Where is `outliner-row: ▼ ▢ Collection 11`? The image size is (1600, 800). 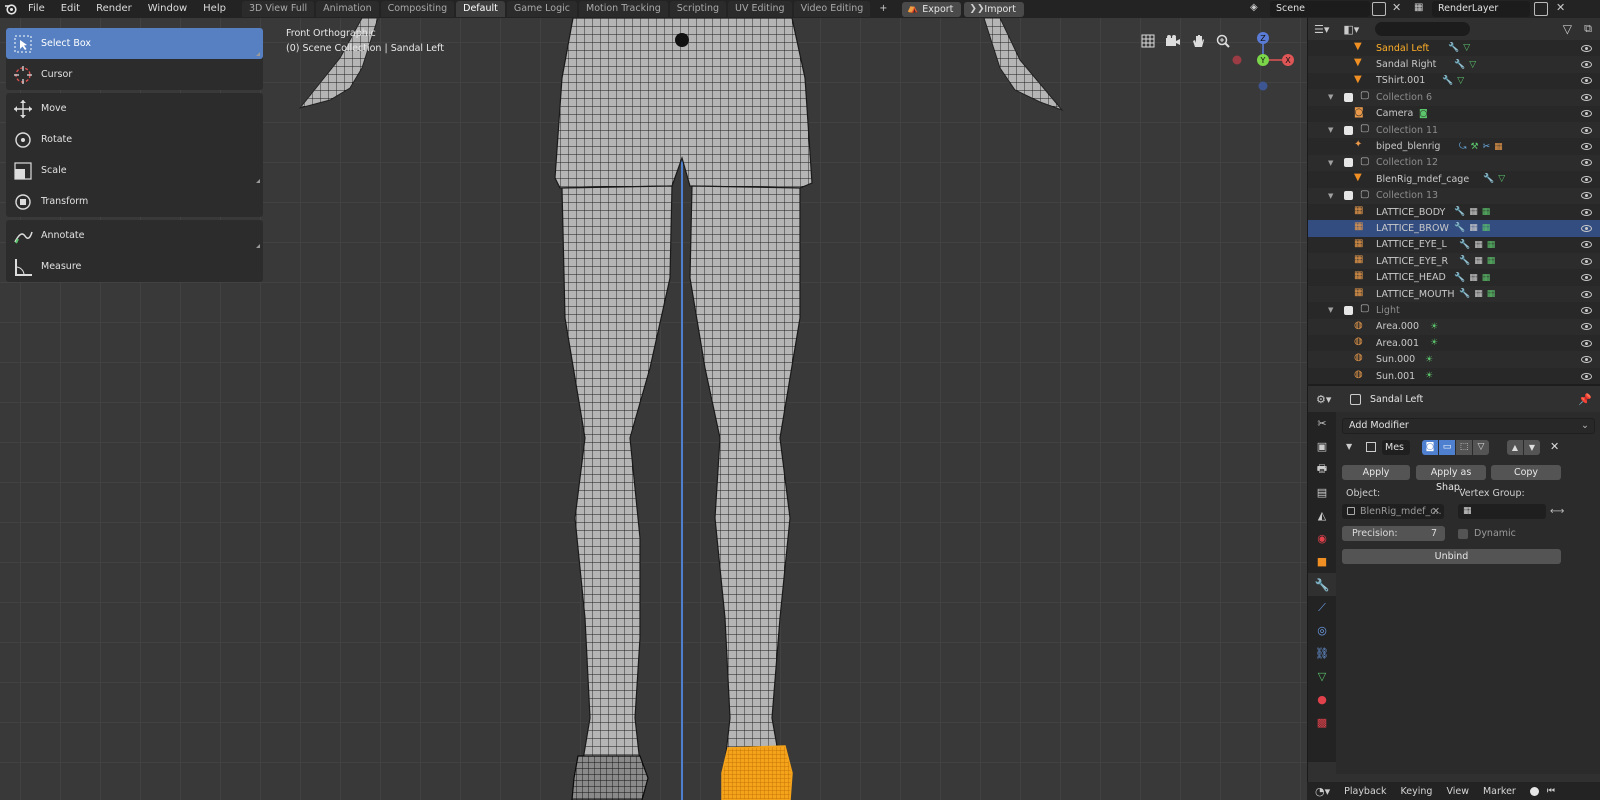
outliner-row: ▼ ▢ Collection 11 is located at coordinates (1454, 130).